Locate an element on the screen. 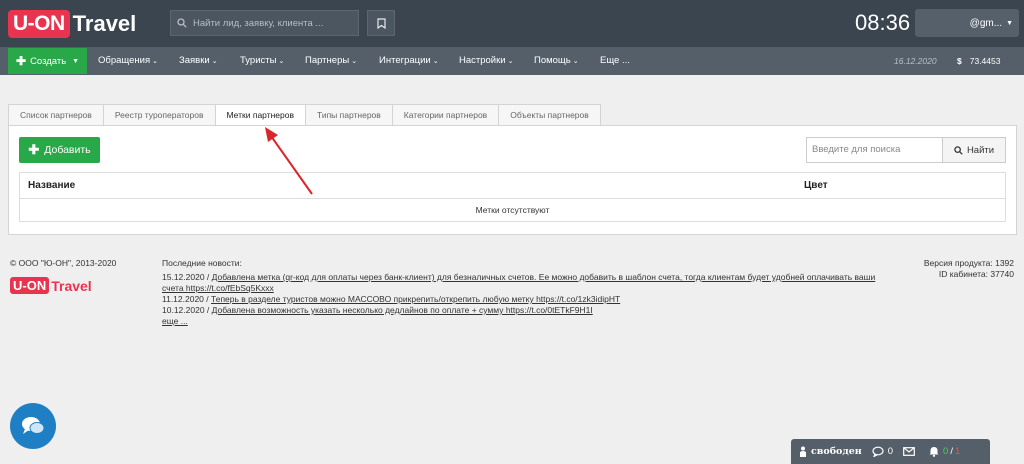 The width and height of the screenshot is (1024, 464). current-date: 16.12.2020 is located at coordinates (915, 61).